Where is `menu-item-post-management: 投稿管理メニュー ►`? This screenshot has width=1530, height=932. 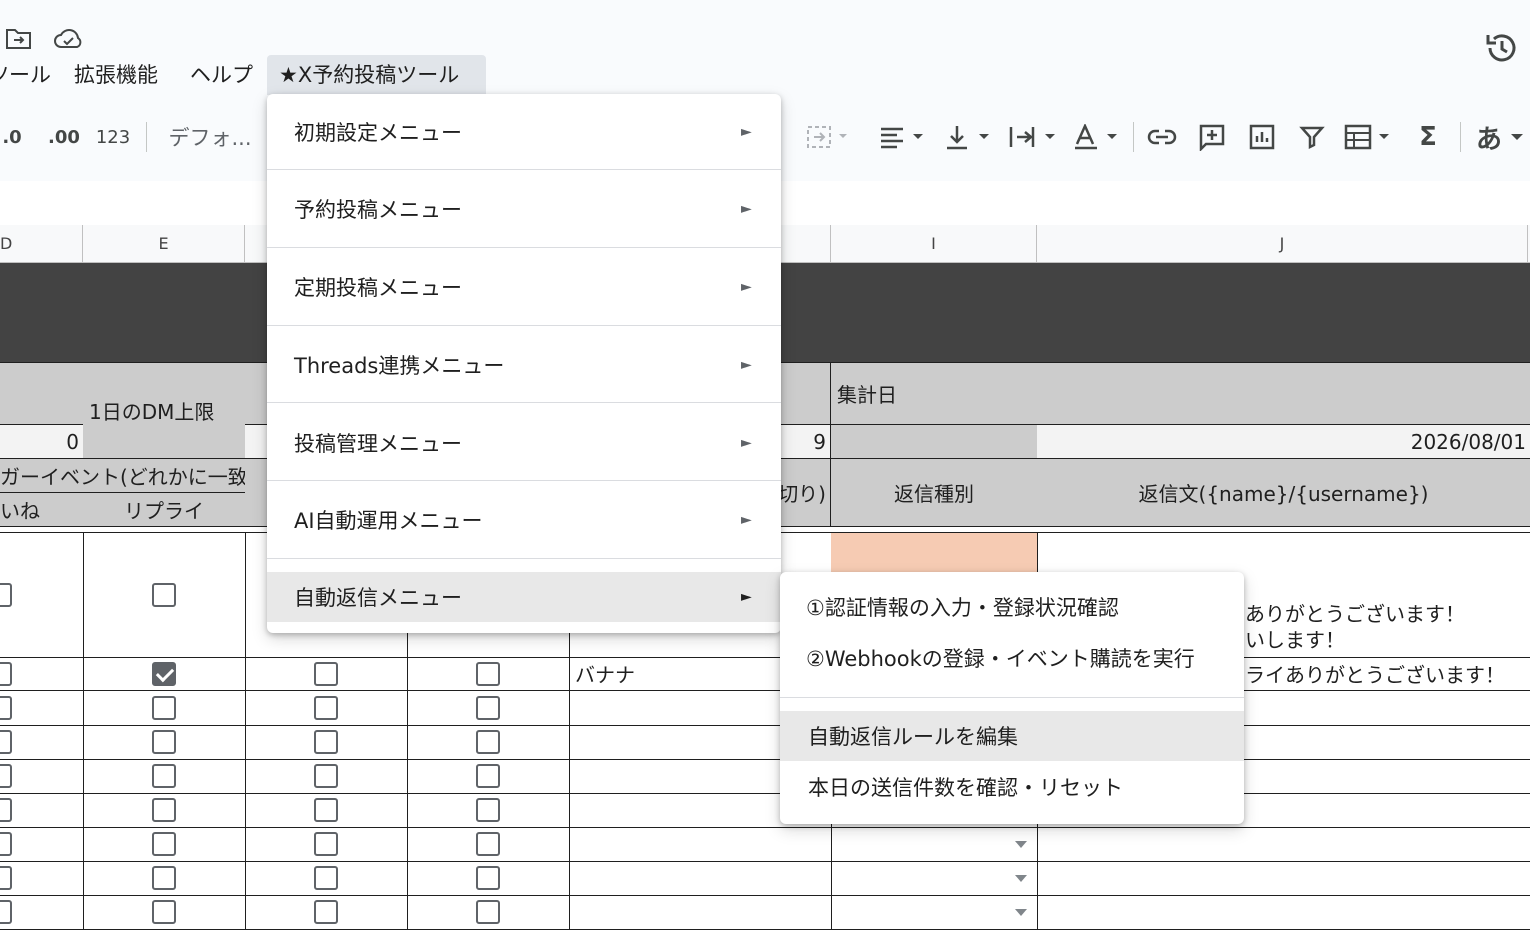 menu-item-post-management: 投稿管理メニュー ► is located at coordinates (524, 443).